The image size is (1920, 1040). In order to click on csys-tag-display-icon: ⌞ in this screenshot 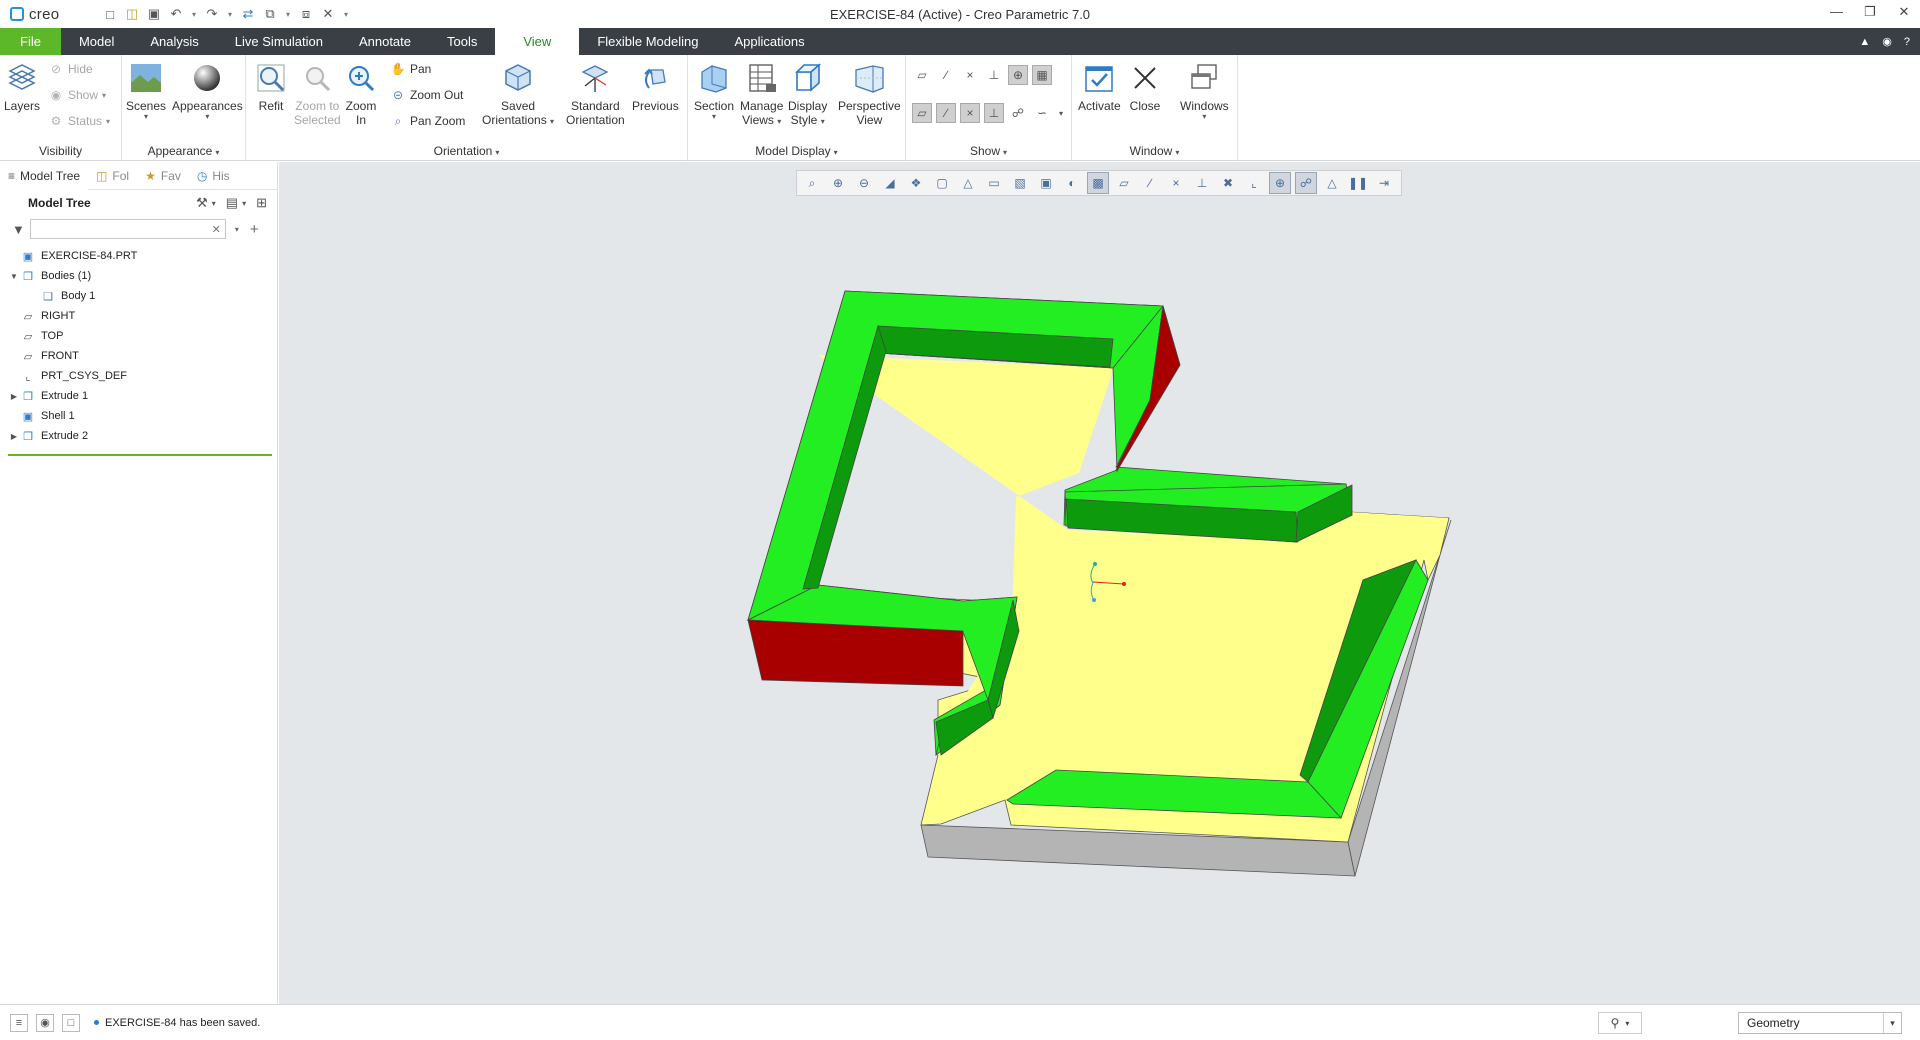, I will do `click(1254, 183)`.